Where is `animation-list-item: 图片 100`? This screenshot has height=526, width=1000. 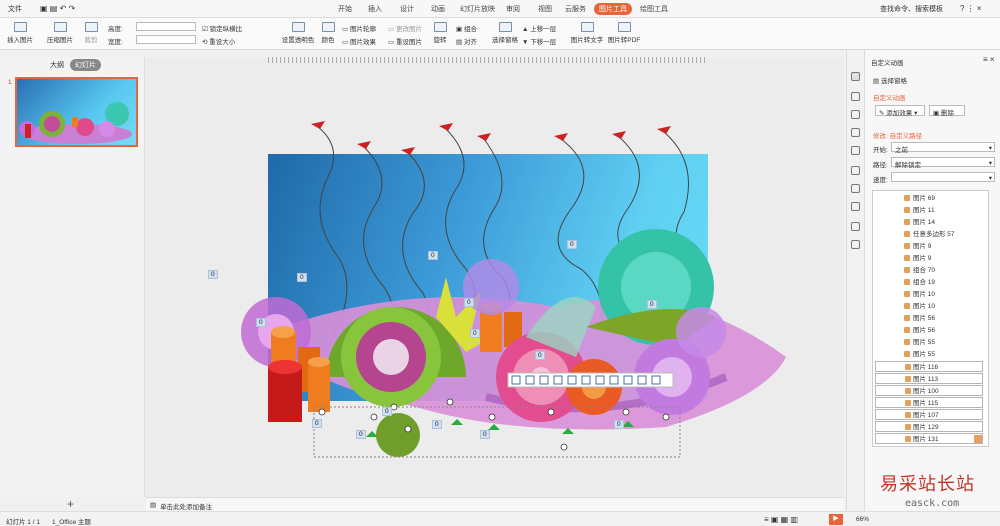 animation-list-item: 图片 100 is located at coordinates (929, 390).